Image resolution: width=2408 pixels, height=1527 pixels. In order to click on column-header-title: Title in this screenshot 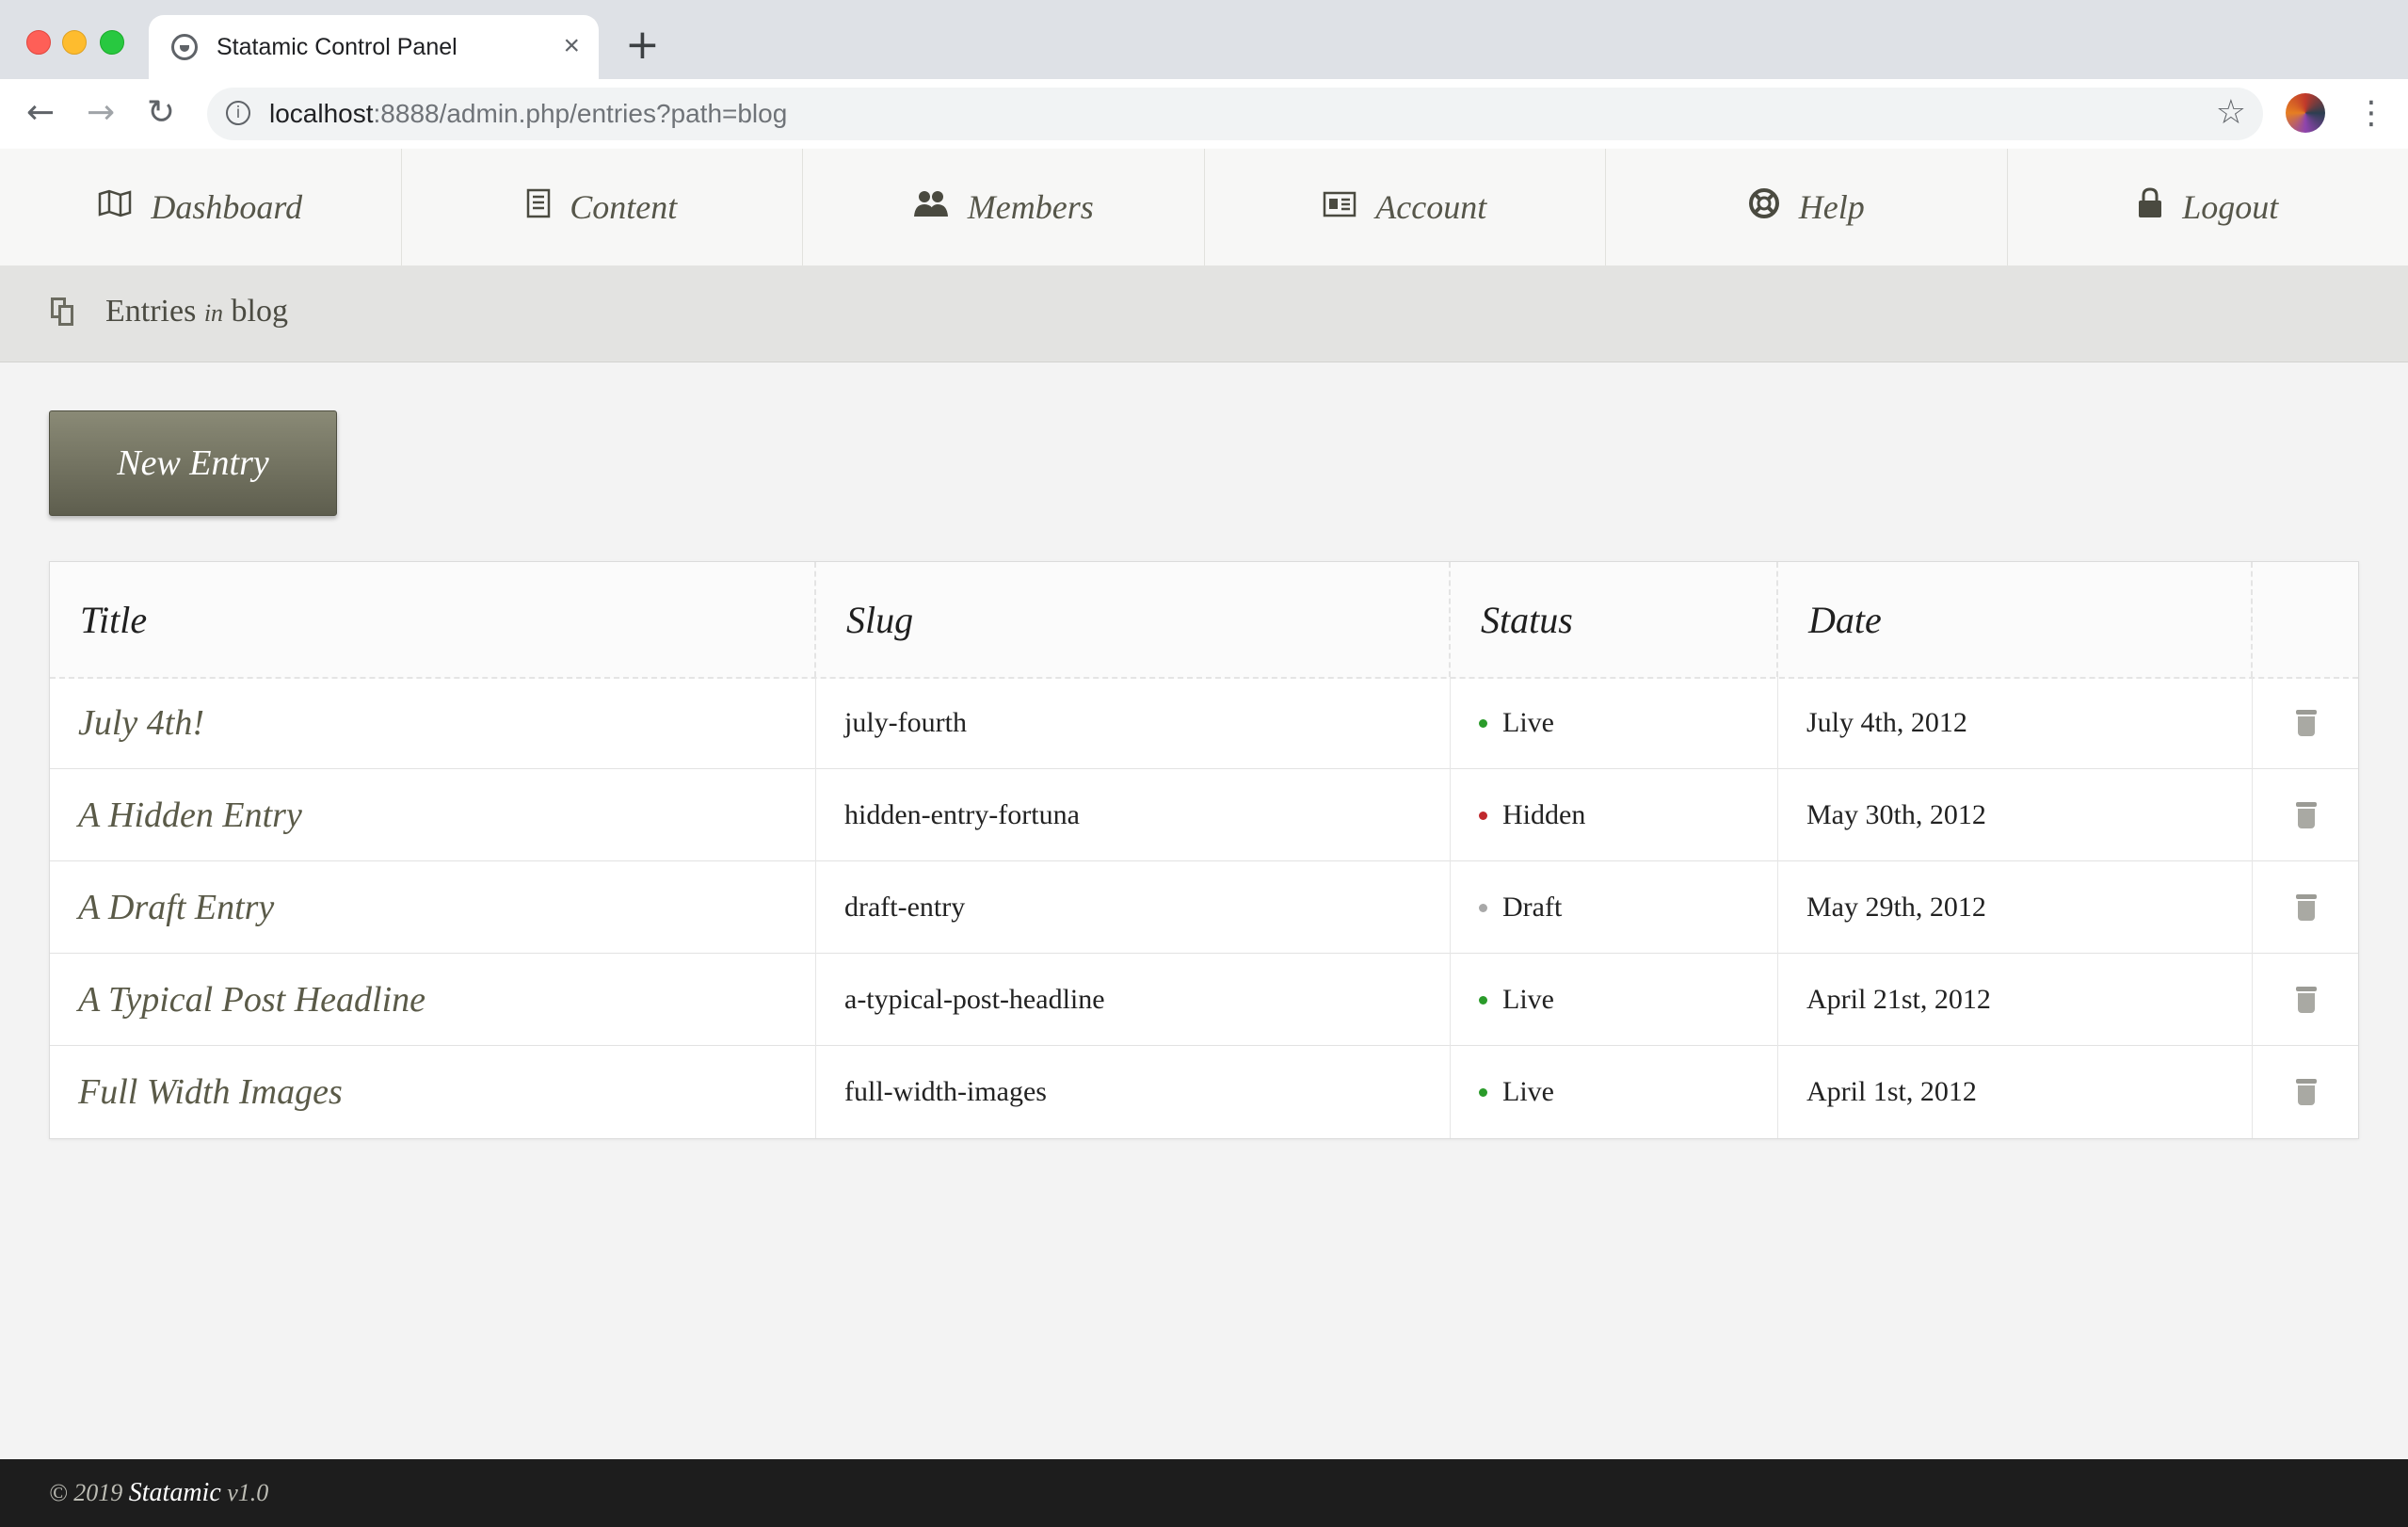, I will do `click(433, 619)`.